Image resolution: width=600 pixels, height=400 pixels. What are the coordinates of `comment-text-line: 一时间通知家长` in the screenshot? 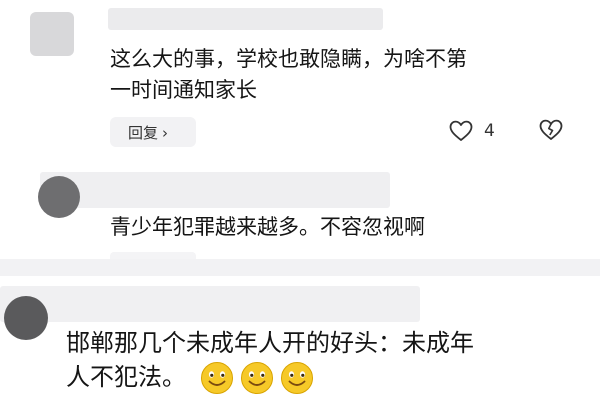 It's located at (183, 90).